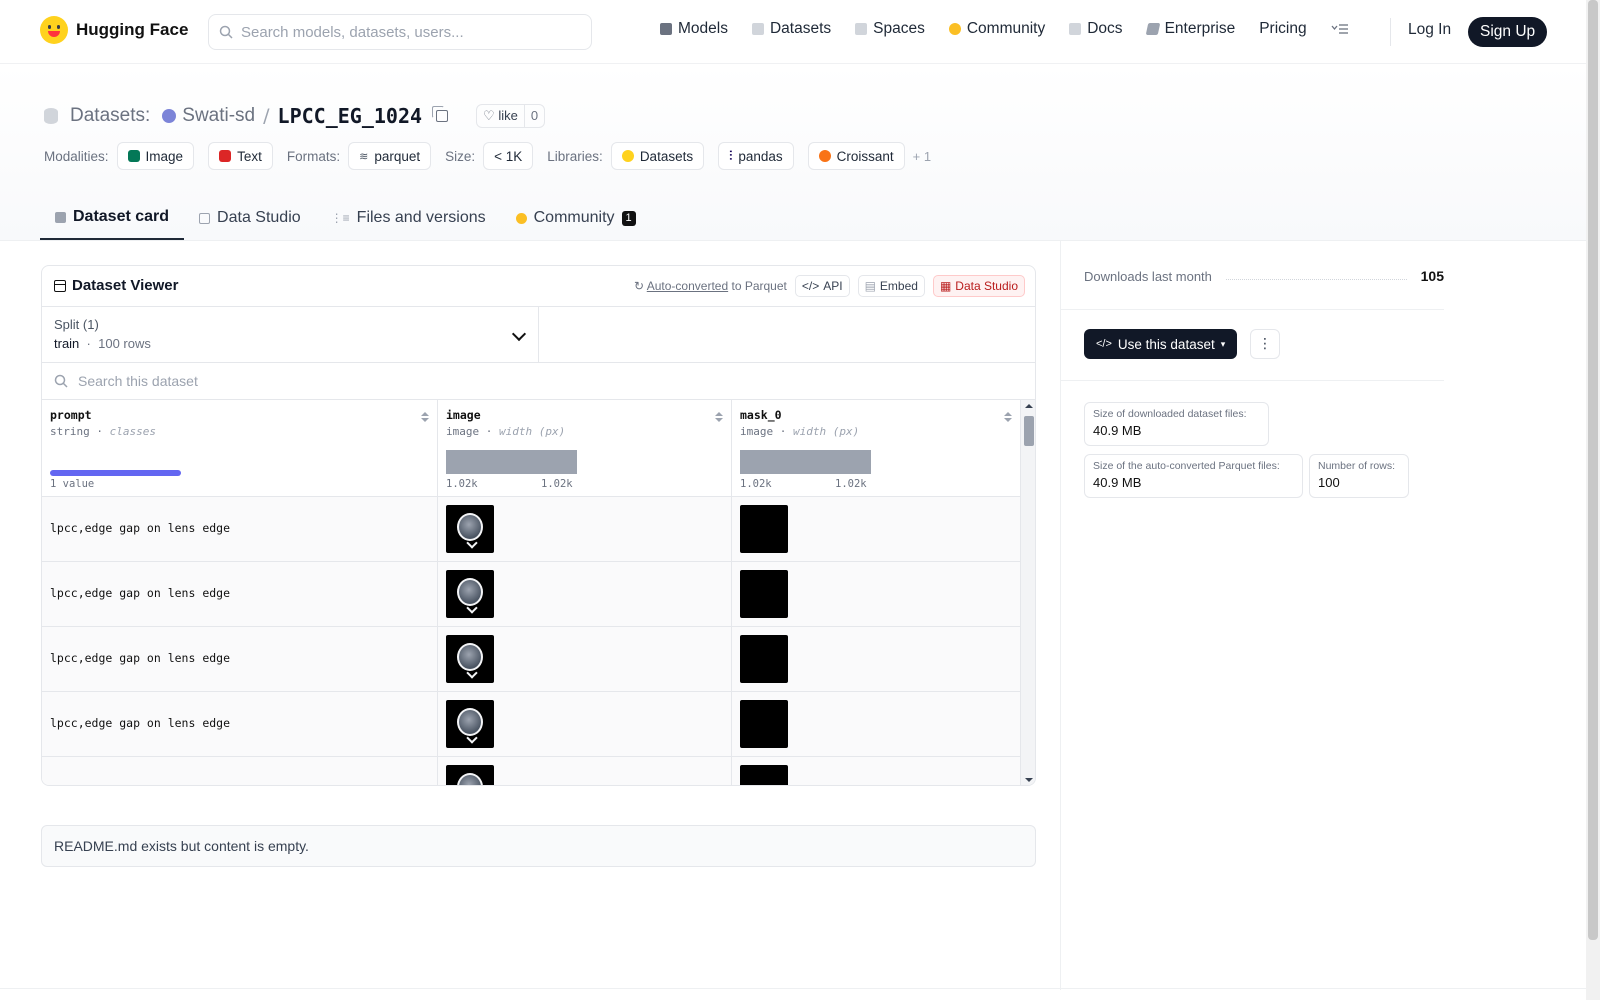 This screenshot has width=1600, height=1000. Describe the element at coordinates (508, 156) in the screenshot. I see `tag-size: < 1K` at that location.